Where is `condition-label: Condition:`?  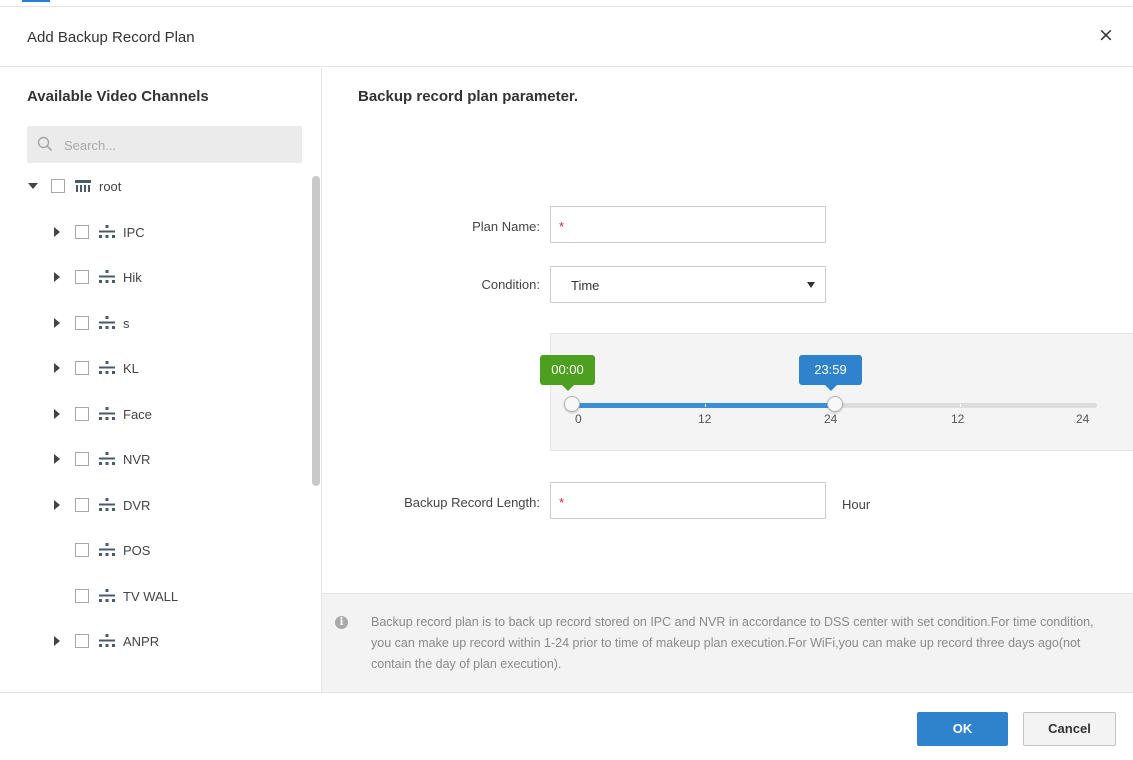
condition-label: Condition: is located at coordinates (510, 284).